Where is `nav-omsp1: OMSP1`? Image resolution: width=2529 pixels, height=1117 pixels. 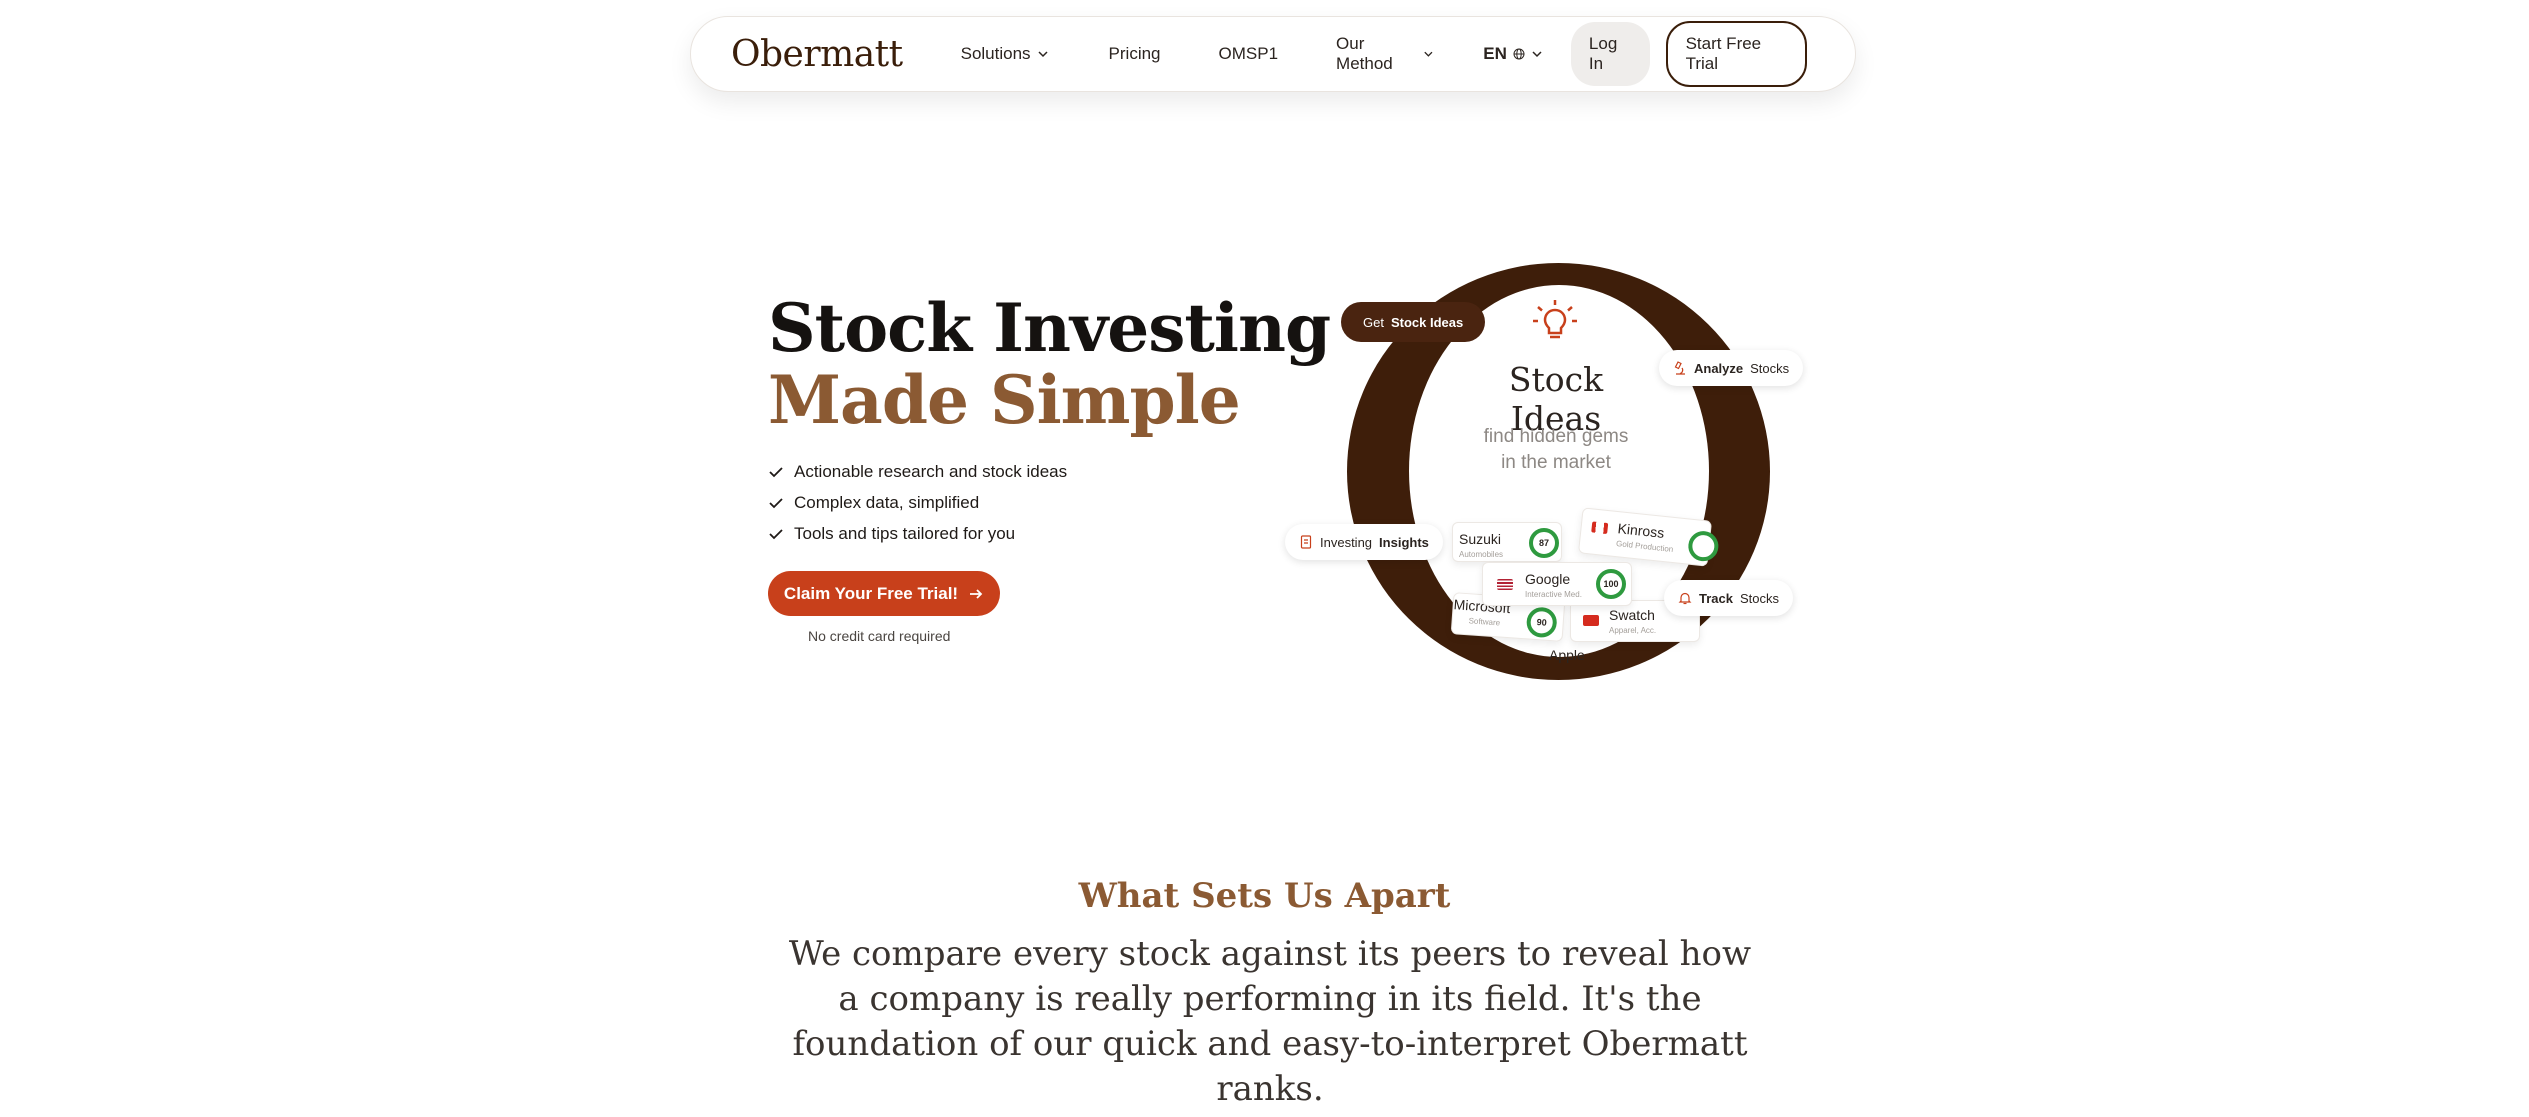 nav-omsp1: OMSP1 is located at coordinates (1249, 54).